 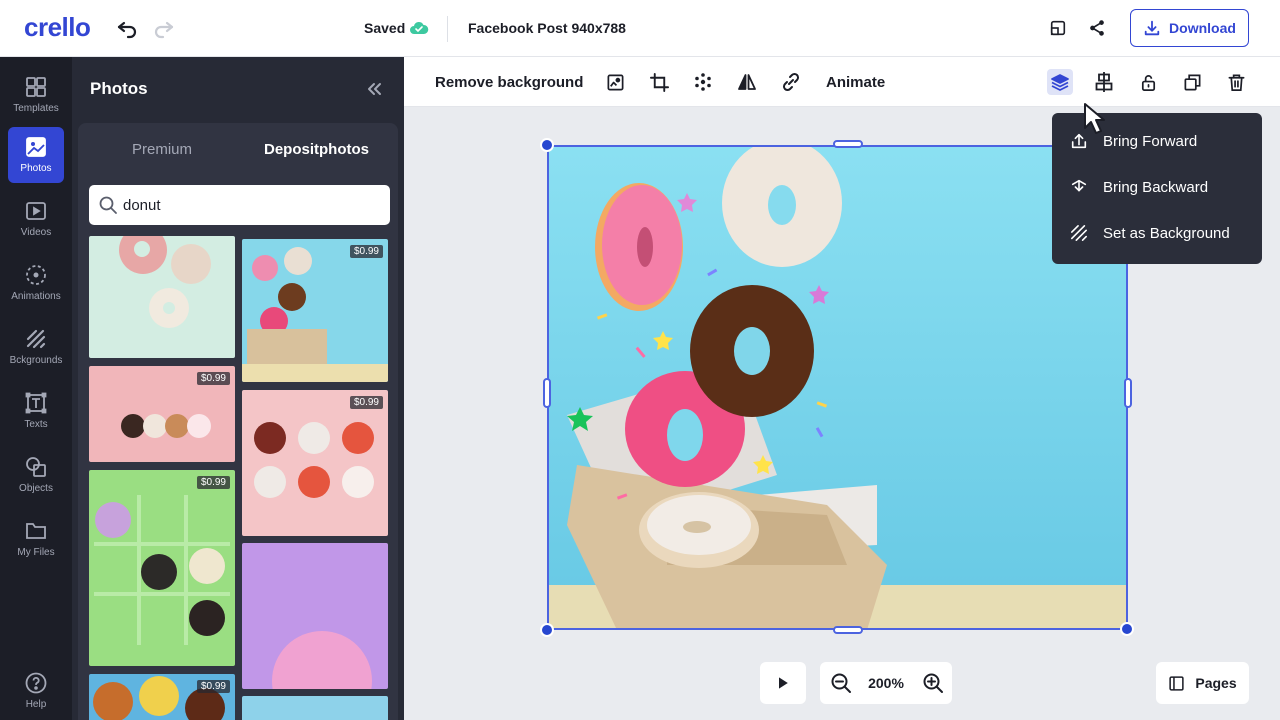 I want to click on download-label: Download, so click(x=1202, y=28).